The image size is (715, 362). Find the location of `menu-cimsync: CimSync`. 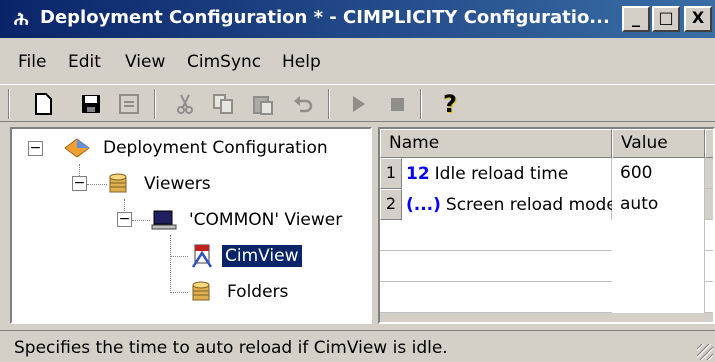

menu-cimsync: CimSync is located at coordinates (224, 62).